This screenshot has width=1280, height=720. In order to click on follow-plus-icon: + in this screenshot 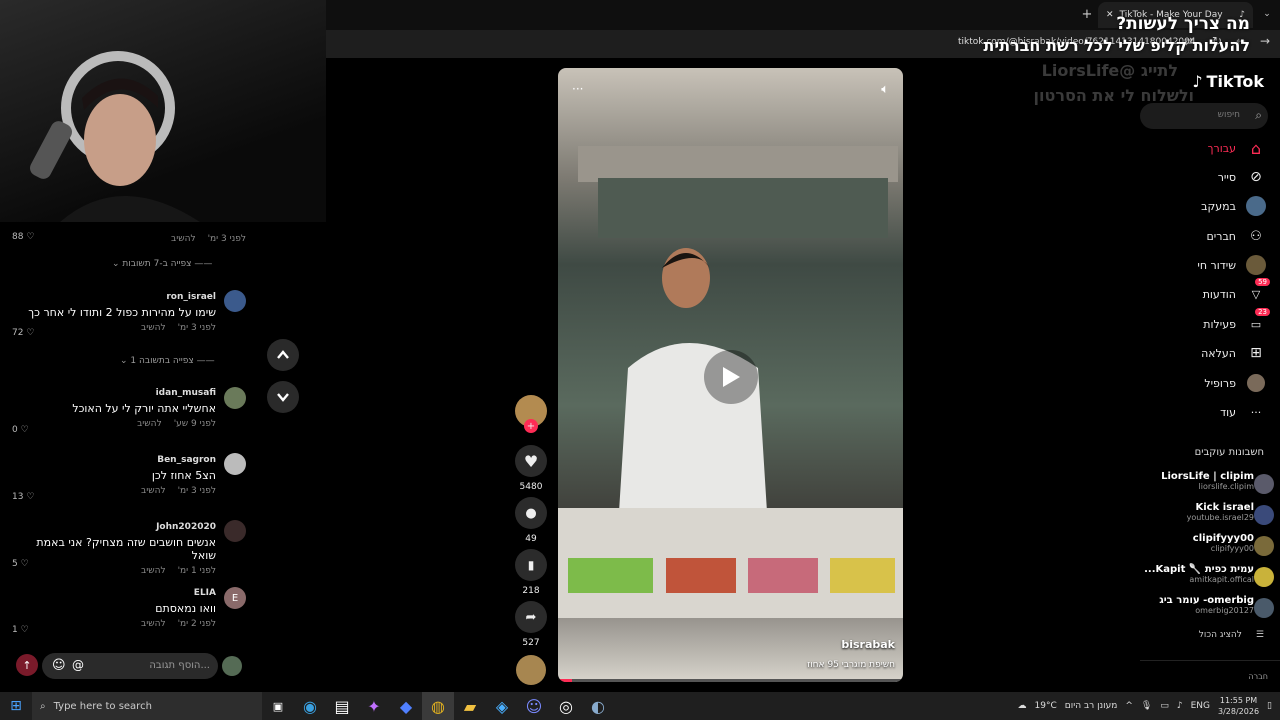, I will do `click(531, 426)`.